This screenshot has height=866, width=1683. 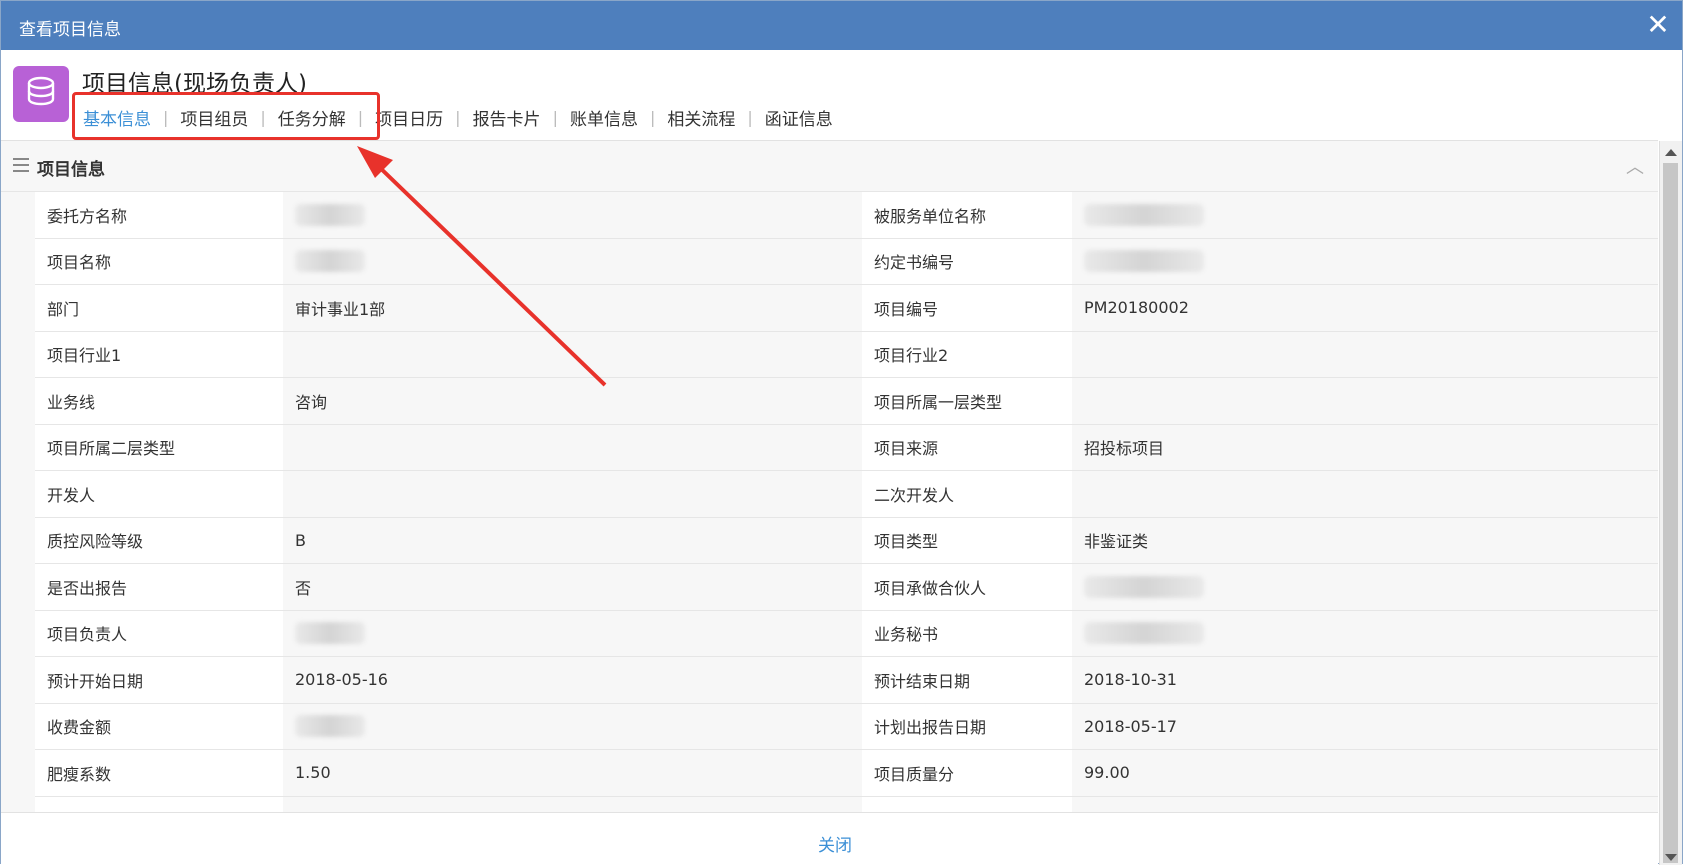 I want to click on info-row: 业务线 咨询 项目所属一层类型, so click(x=829, y=401).